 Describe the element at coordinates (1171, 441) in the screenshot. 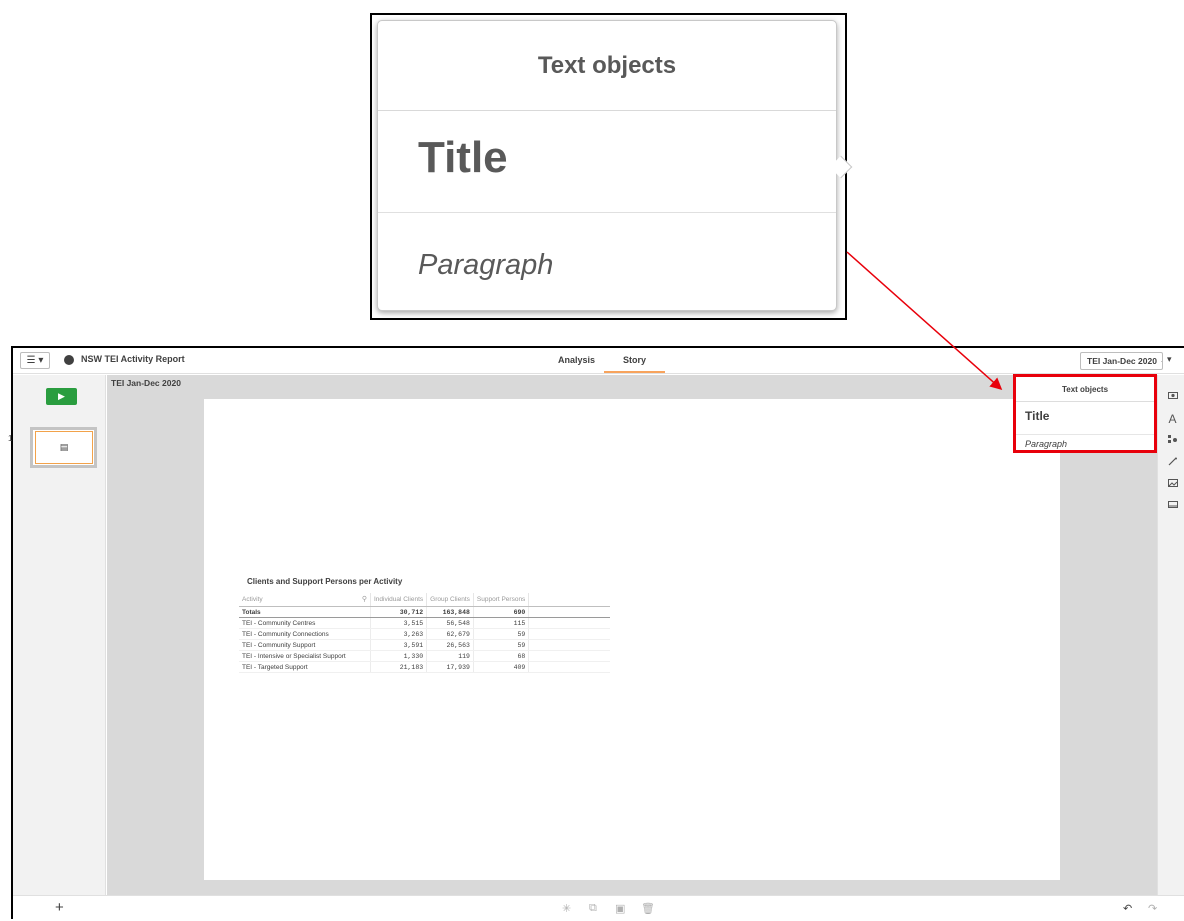

I see `shapes-icon` at that location.